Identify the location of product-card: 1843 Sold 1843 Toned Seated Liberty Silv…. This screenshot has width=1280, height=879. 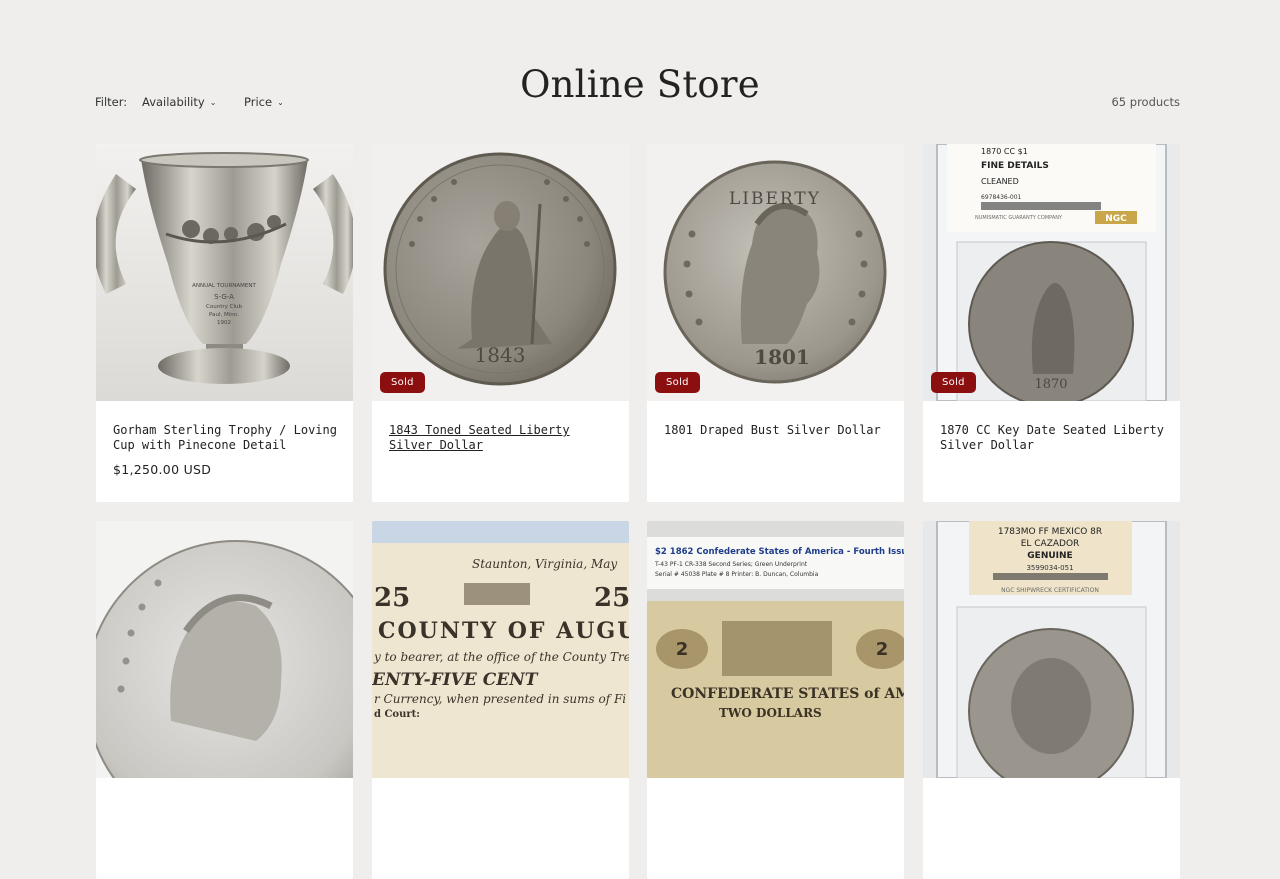
(500, 323).